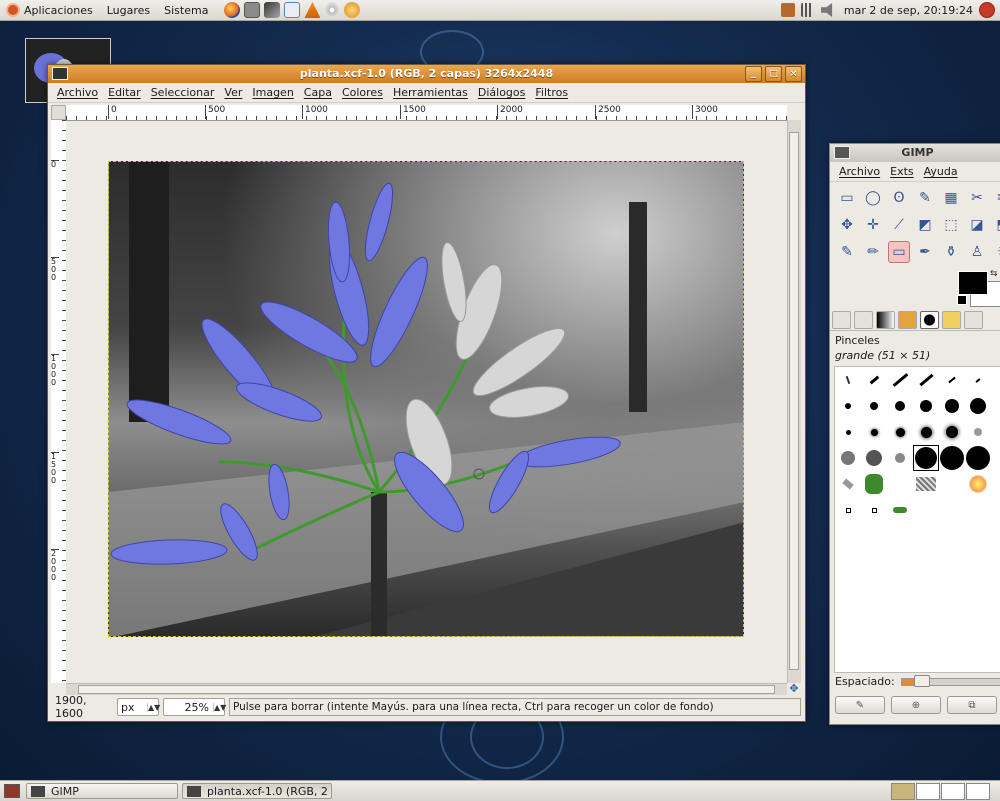 The height and width of the screenshot is (801, 1000). Describe the element at coordinates (908, 10) in the screenshot. I see `clock: mar 2 de sep, 20:19:24` at that location.